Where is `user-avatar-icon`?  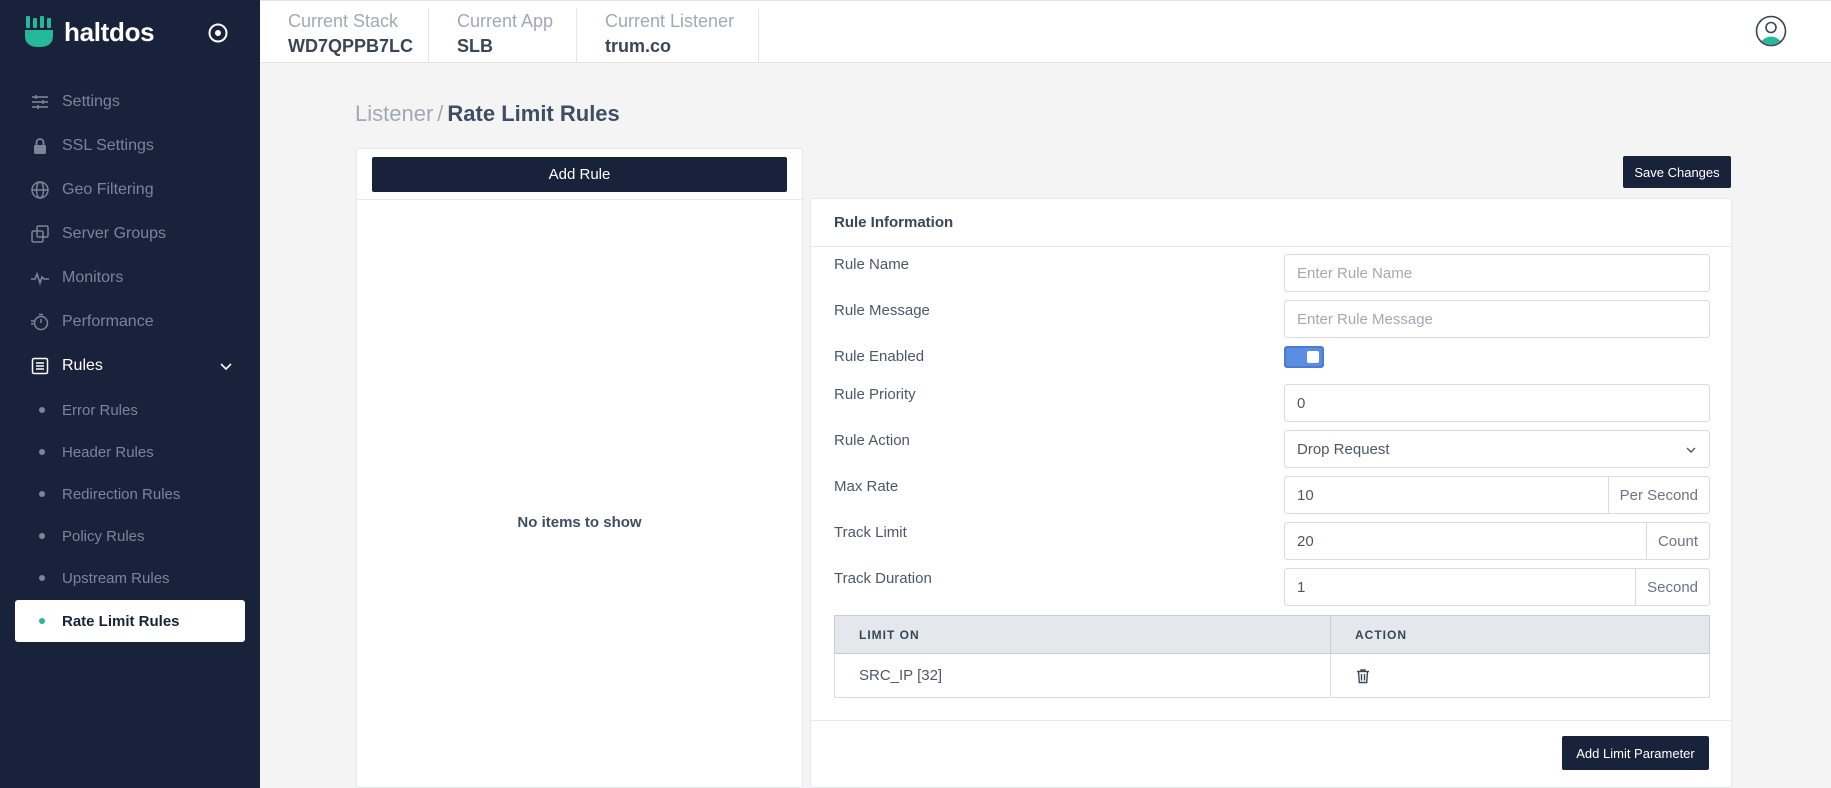 user-avatar-icon is located at coordinates (1771, 31).